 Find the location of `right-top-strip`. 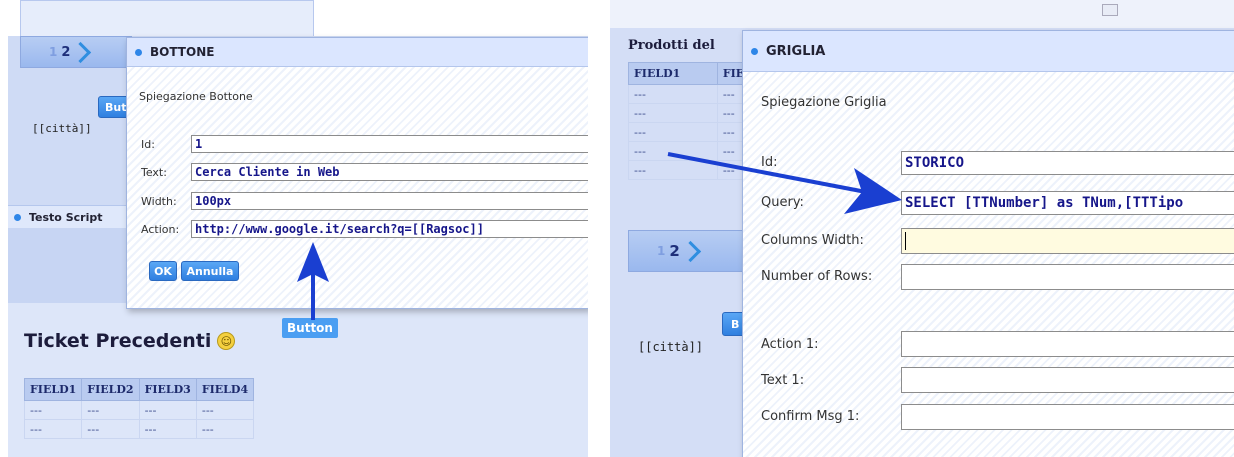

right-top-strip is located at coordinates (922, 14).